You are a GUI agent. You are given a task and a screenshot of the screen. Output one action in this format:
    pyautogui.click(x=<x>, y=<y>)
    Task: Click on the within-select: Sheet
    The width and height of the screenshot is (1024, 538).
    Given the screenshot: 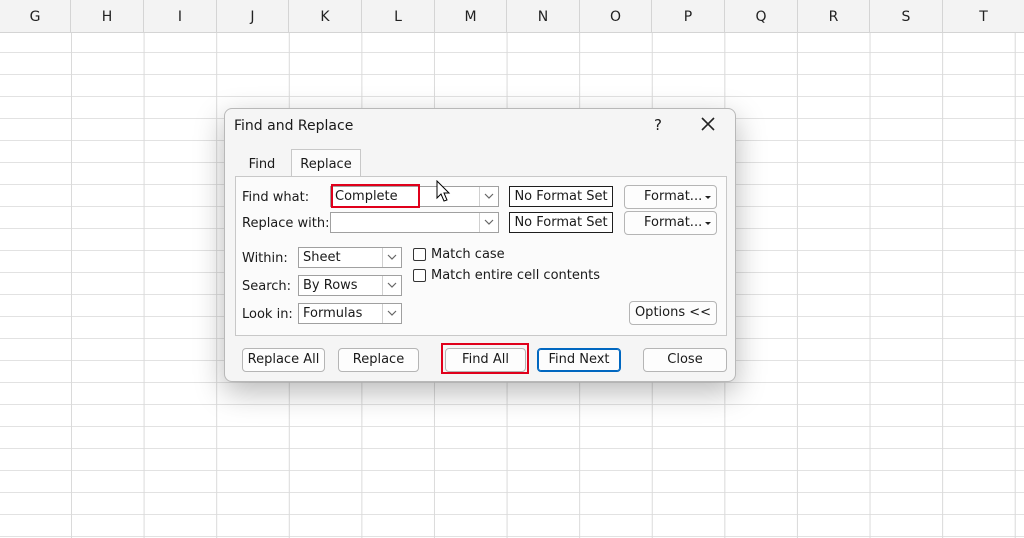 What is the action you would take?
    pyautogui.click(x=350, y=257)
    